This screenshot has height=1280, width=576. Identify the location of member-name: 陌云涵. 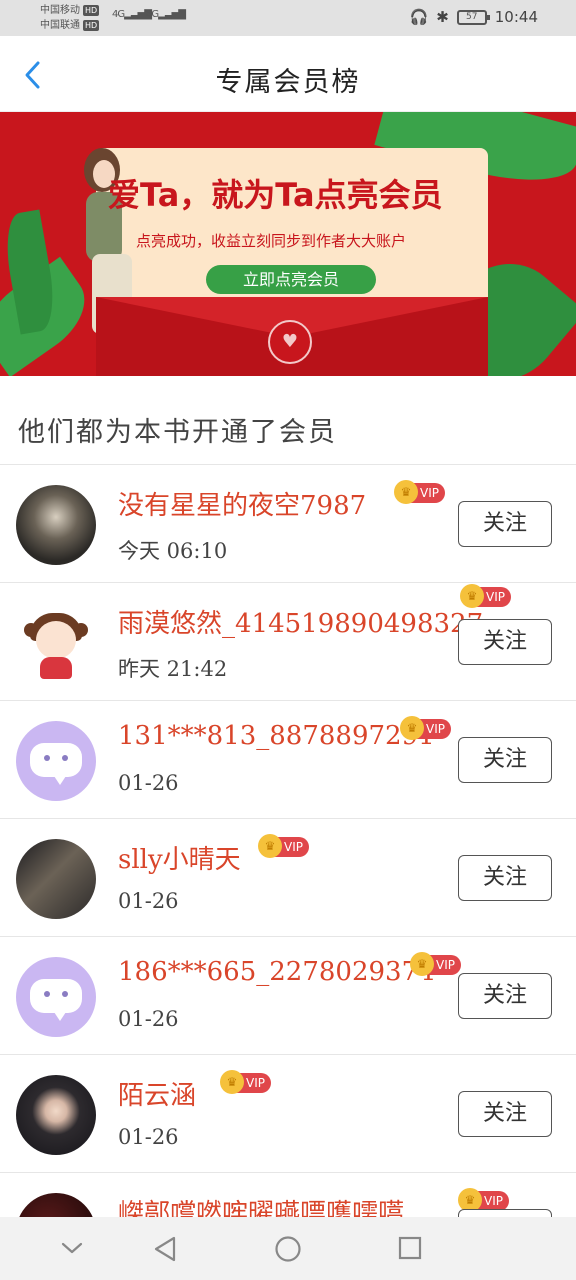
(157, 1093).